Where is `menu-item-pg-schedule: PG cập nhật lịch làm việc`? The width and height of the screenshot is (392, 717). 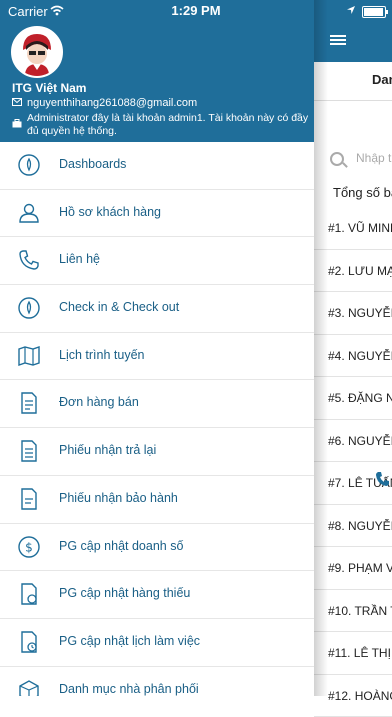
menu-item-pg-schedule: PG cập nhật lịch làm việc is located at coordinates (157, 643).